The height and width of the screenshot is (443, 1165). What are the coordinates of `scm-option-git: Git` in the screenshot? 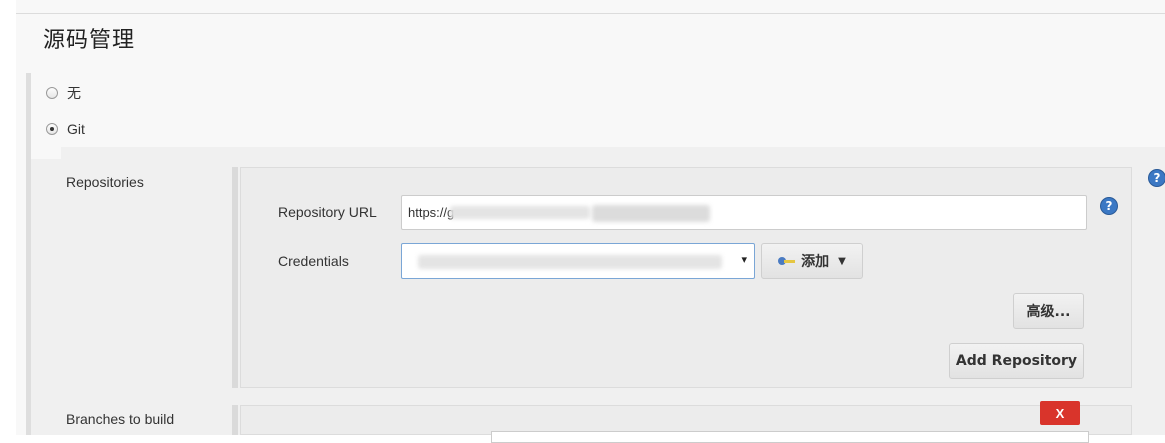 It's located at (65, 129).